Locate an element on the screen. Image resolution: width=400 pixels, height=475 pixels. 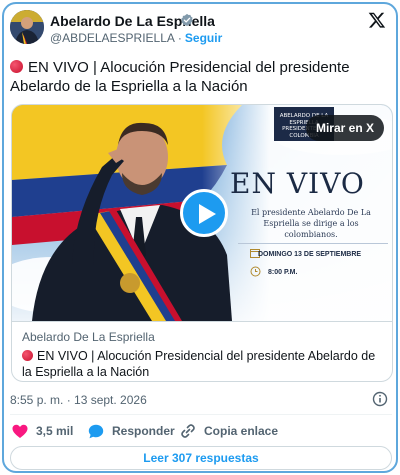
info-icon is located at coordinates (380, 399).